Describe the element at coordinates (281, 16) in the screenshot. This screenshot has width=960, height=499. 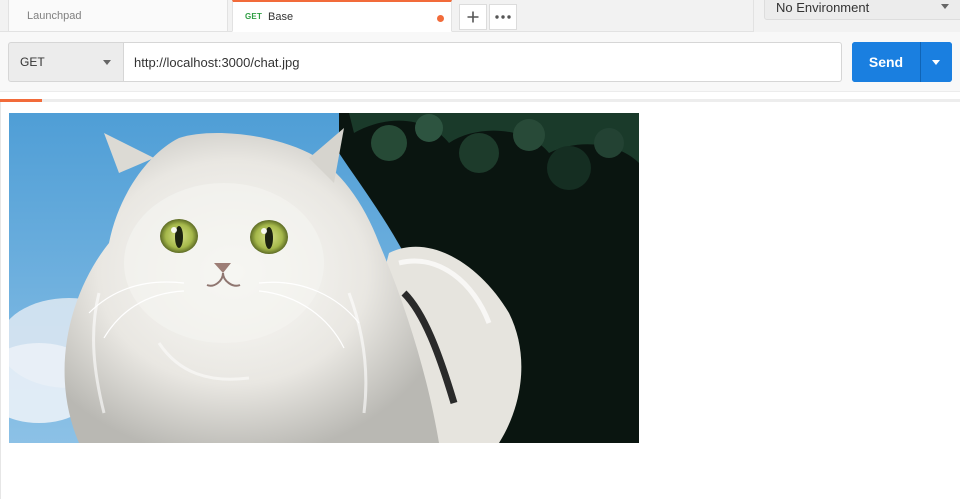
I see `tab-base-label: Base` at that location.